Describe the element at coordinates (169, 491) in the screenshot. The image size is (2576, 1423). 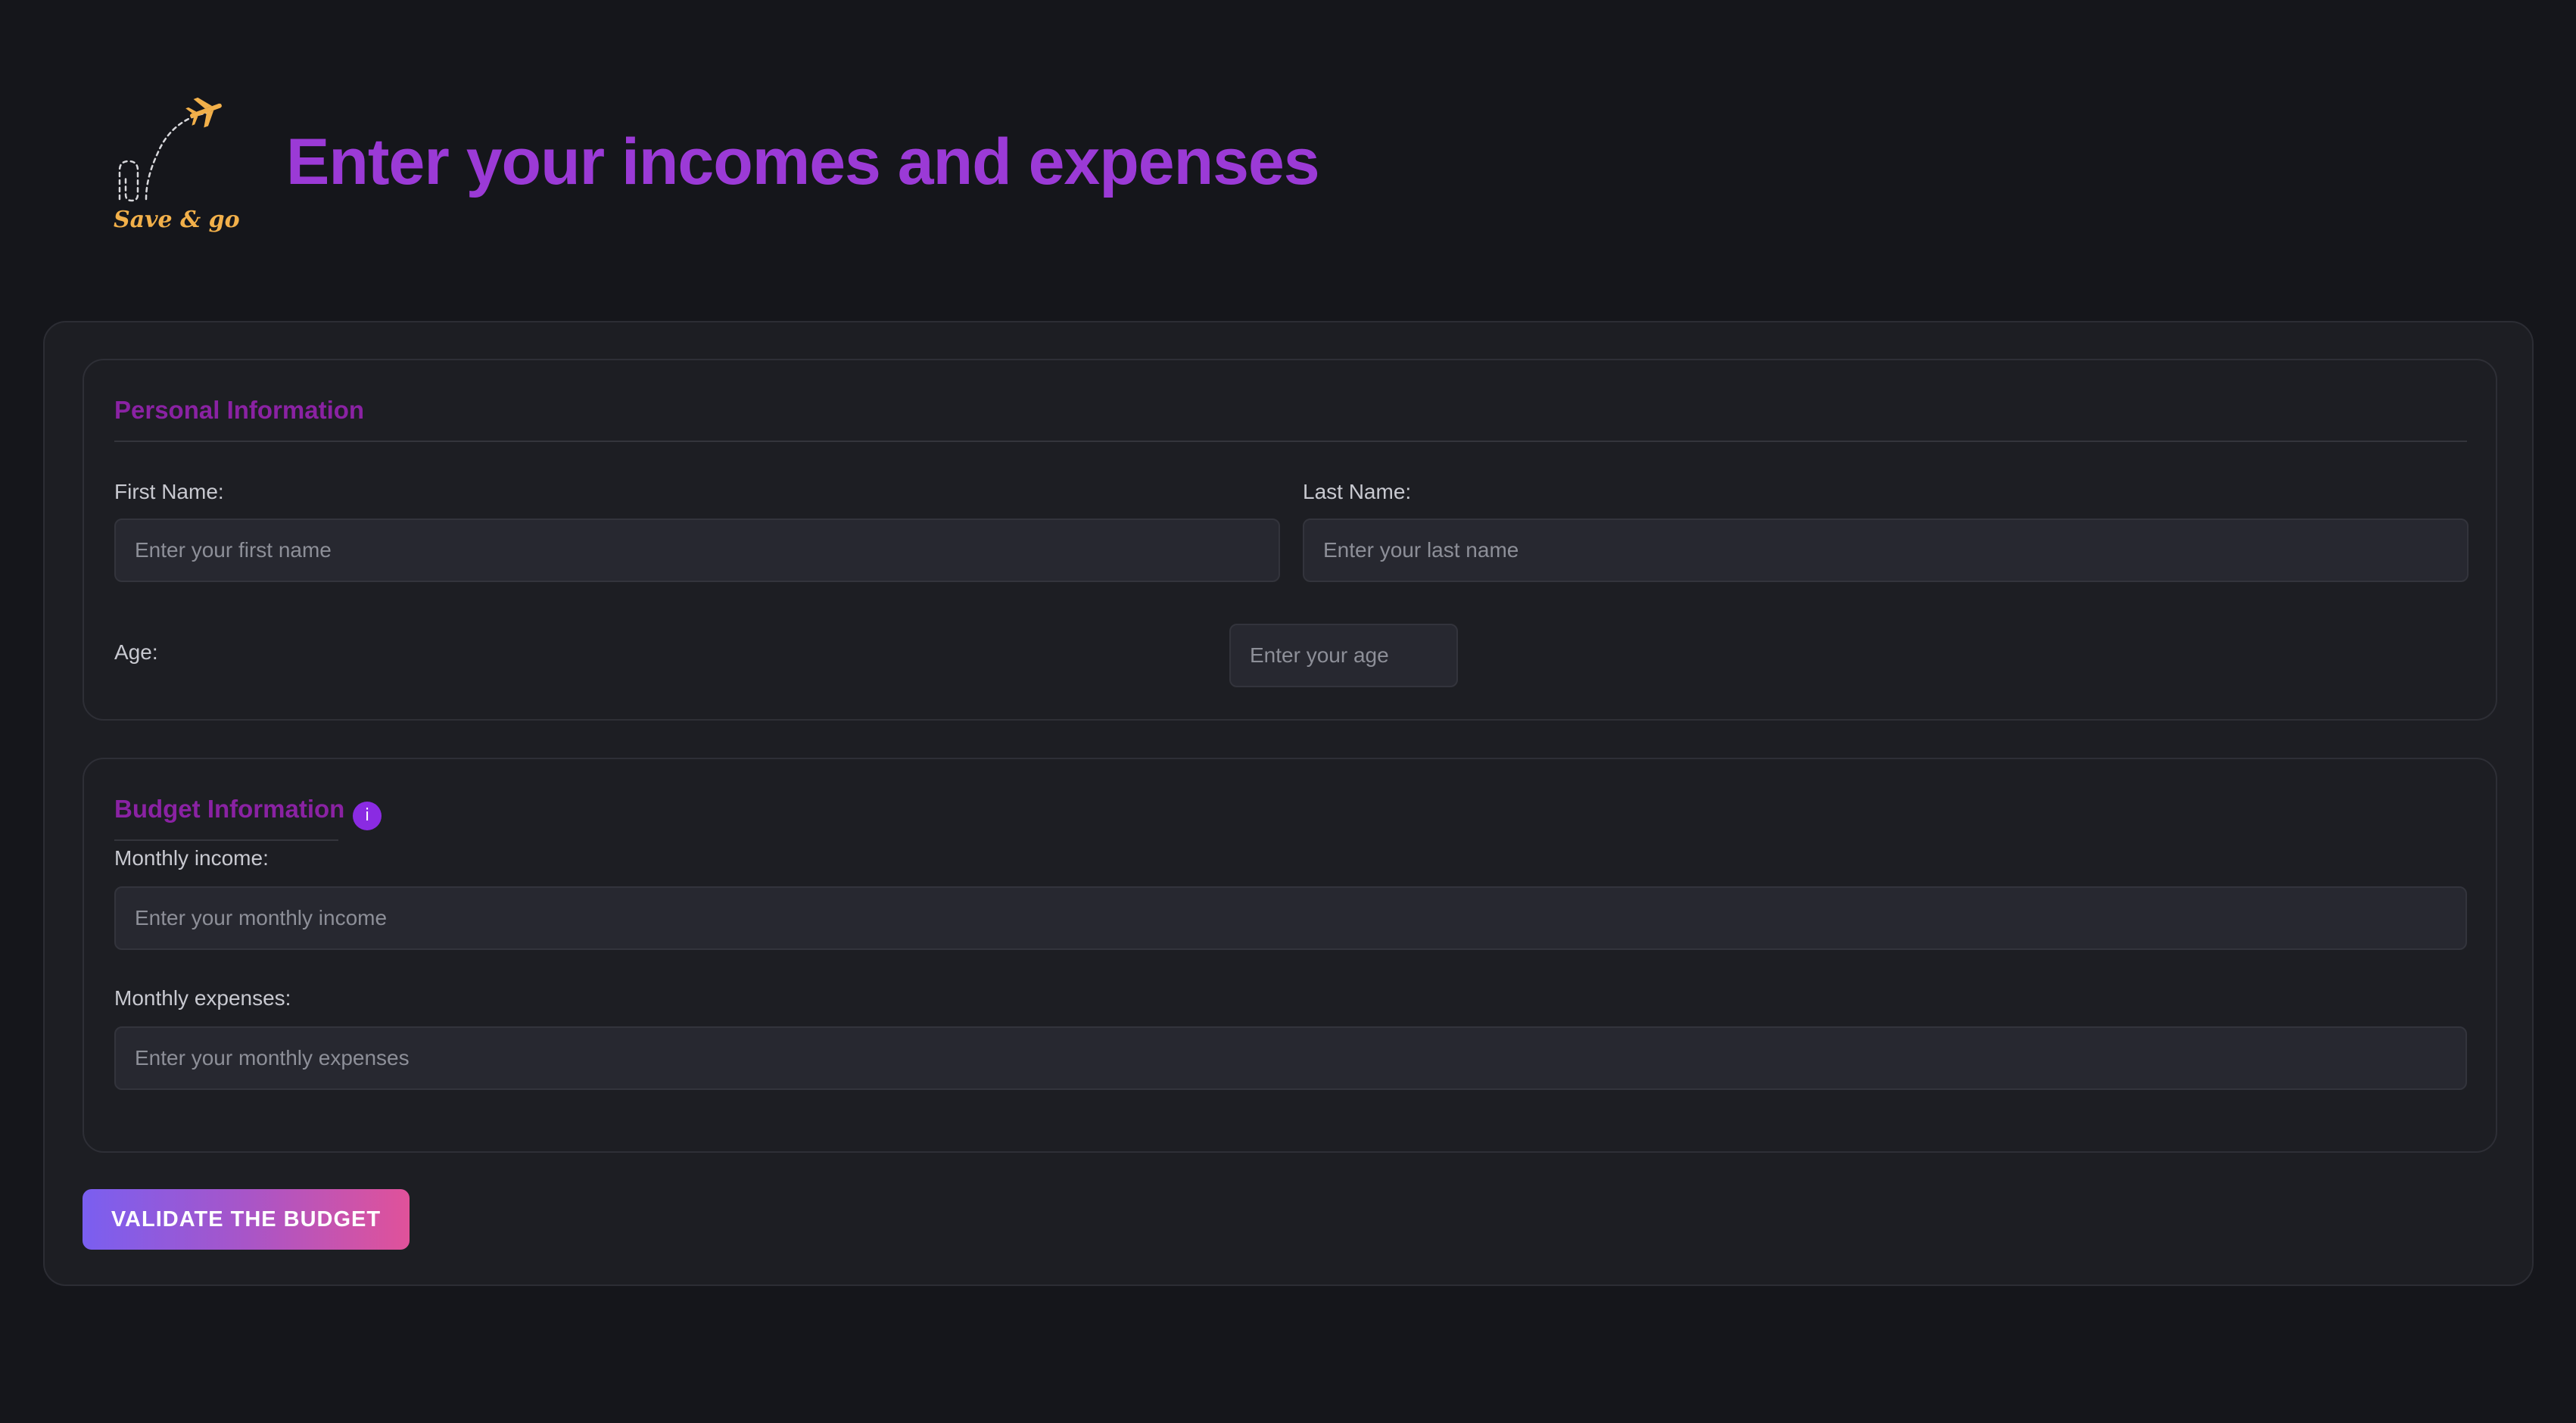
I see `first-name-label: First Name:` at that location.